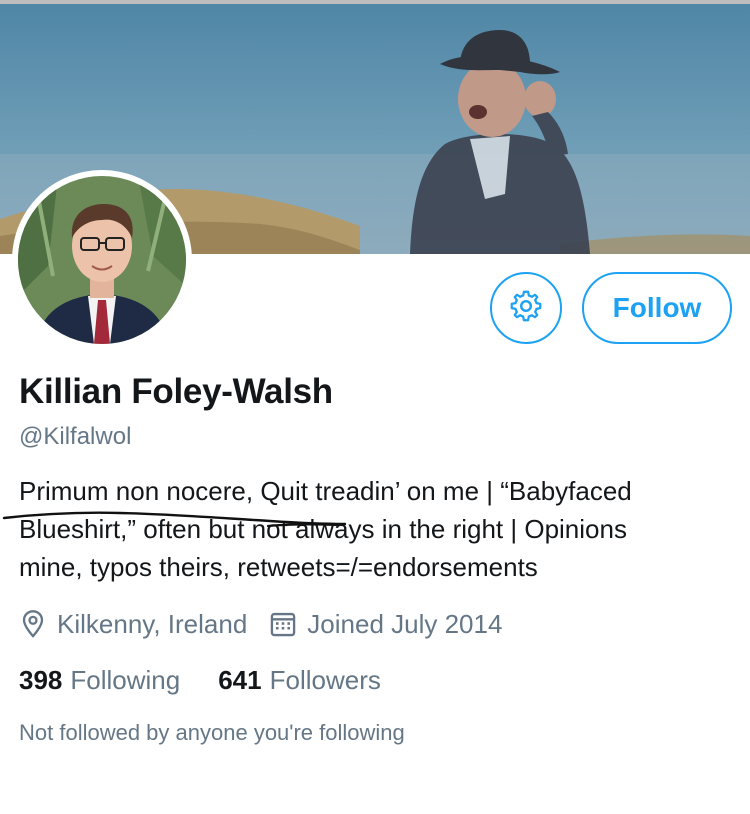  What do you see at coordinates (200, 680) in the screenshot?
I see `follow-stats: 398 Following 641 Followers` at bounding box center [200, 680].